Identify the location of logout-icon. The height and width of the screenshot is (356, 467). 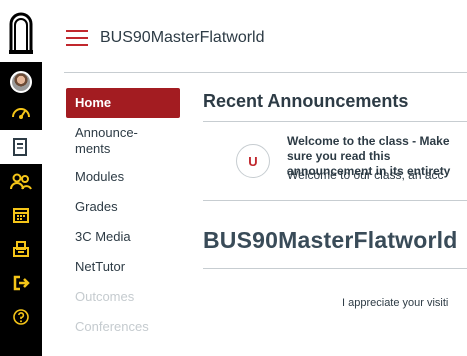
(21, 283).